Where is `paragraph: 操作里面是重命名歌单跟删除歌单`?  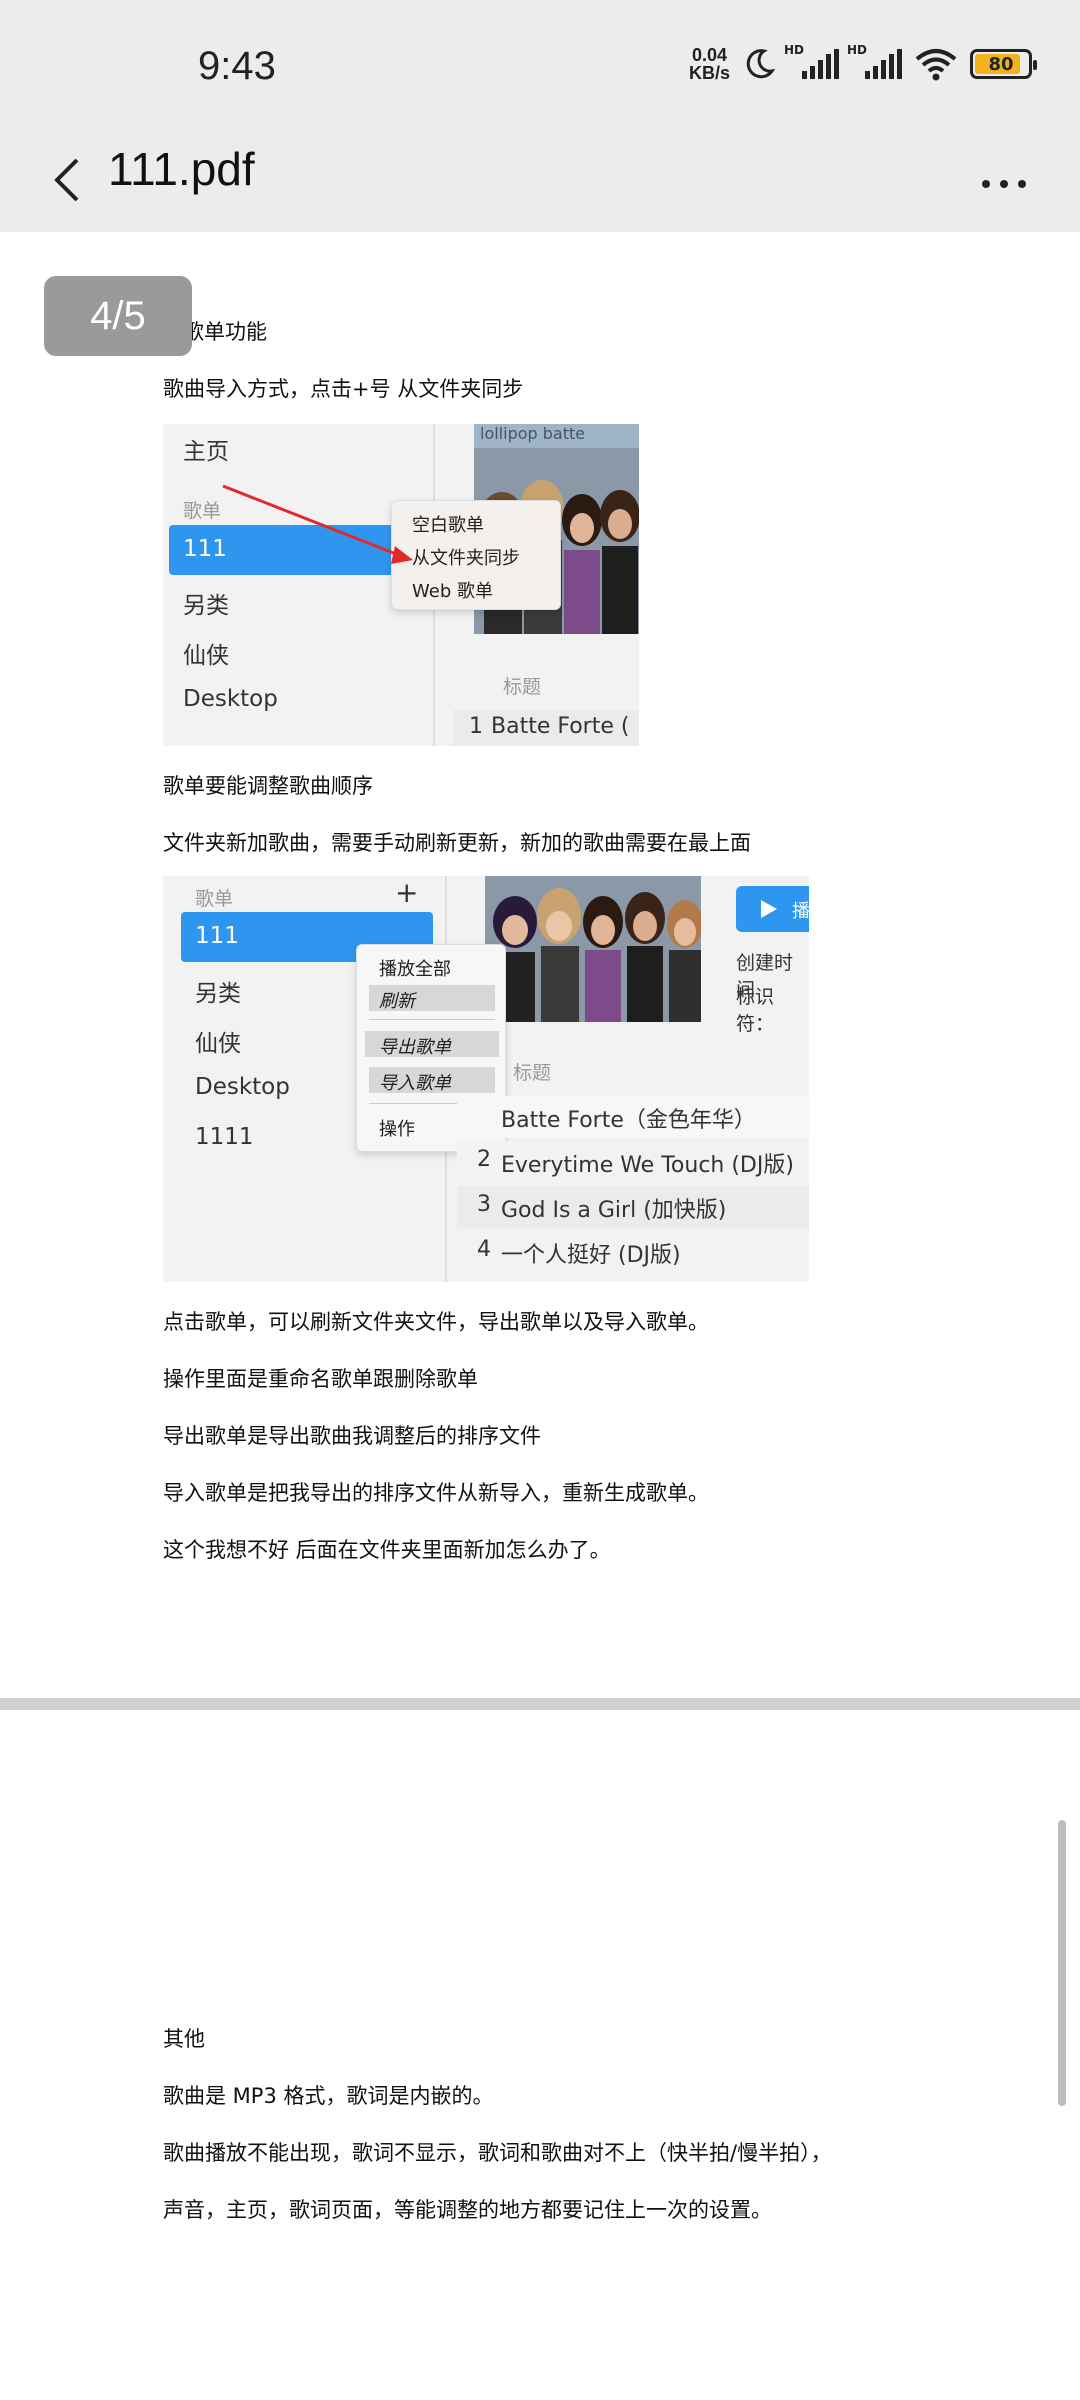
paragraph: 操作里面是重命名歌单跟删除歌单 is located at coordinates (320, 1379).